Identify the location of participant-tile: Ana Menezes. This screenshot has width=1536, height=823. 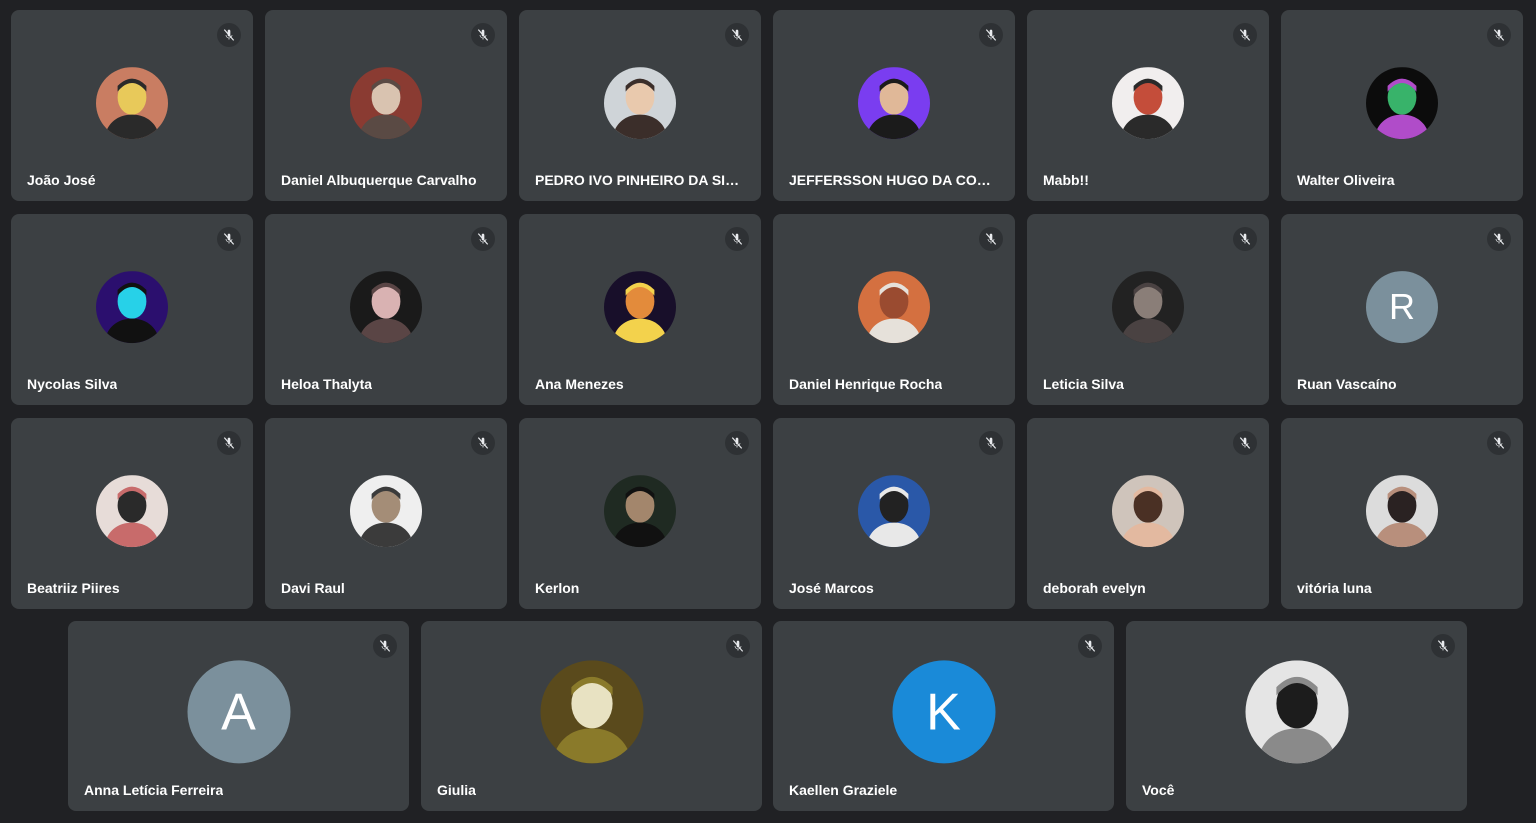
(640, 309).